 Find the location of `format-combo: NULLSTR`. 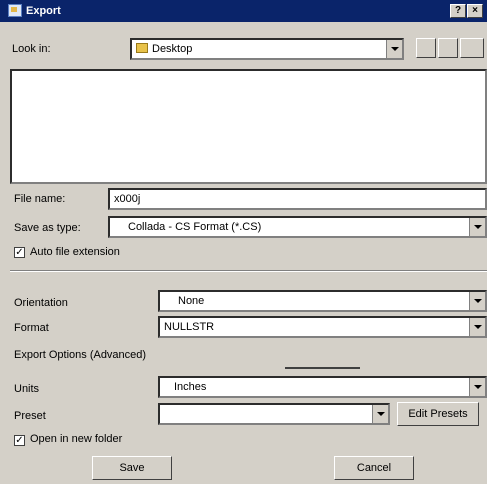

format-combo: NULLSTR is located at coordinates (322, 327).